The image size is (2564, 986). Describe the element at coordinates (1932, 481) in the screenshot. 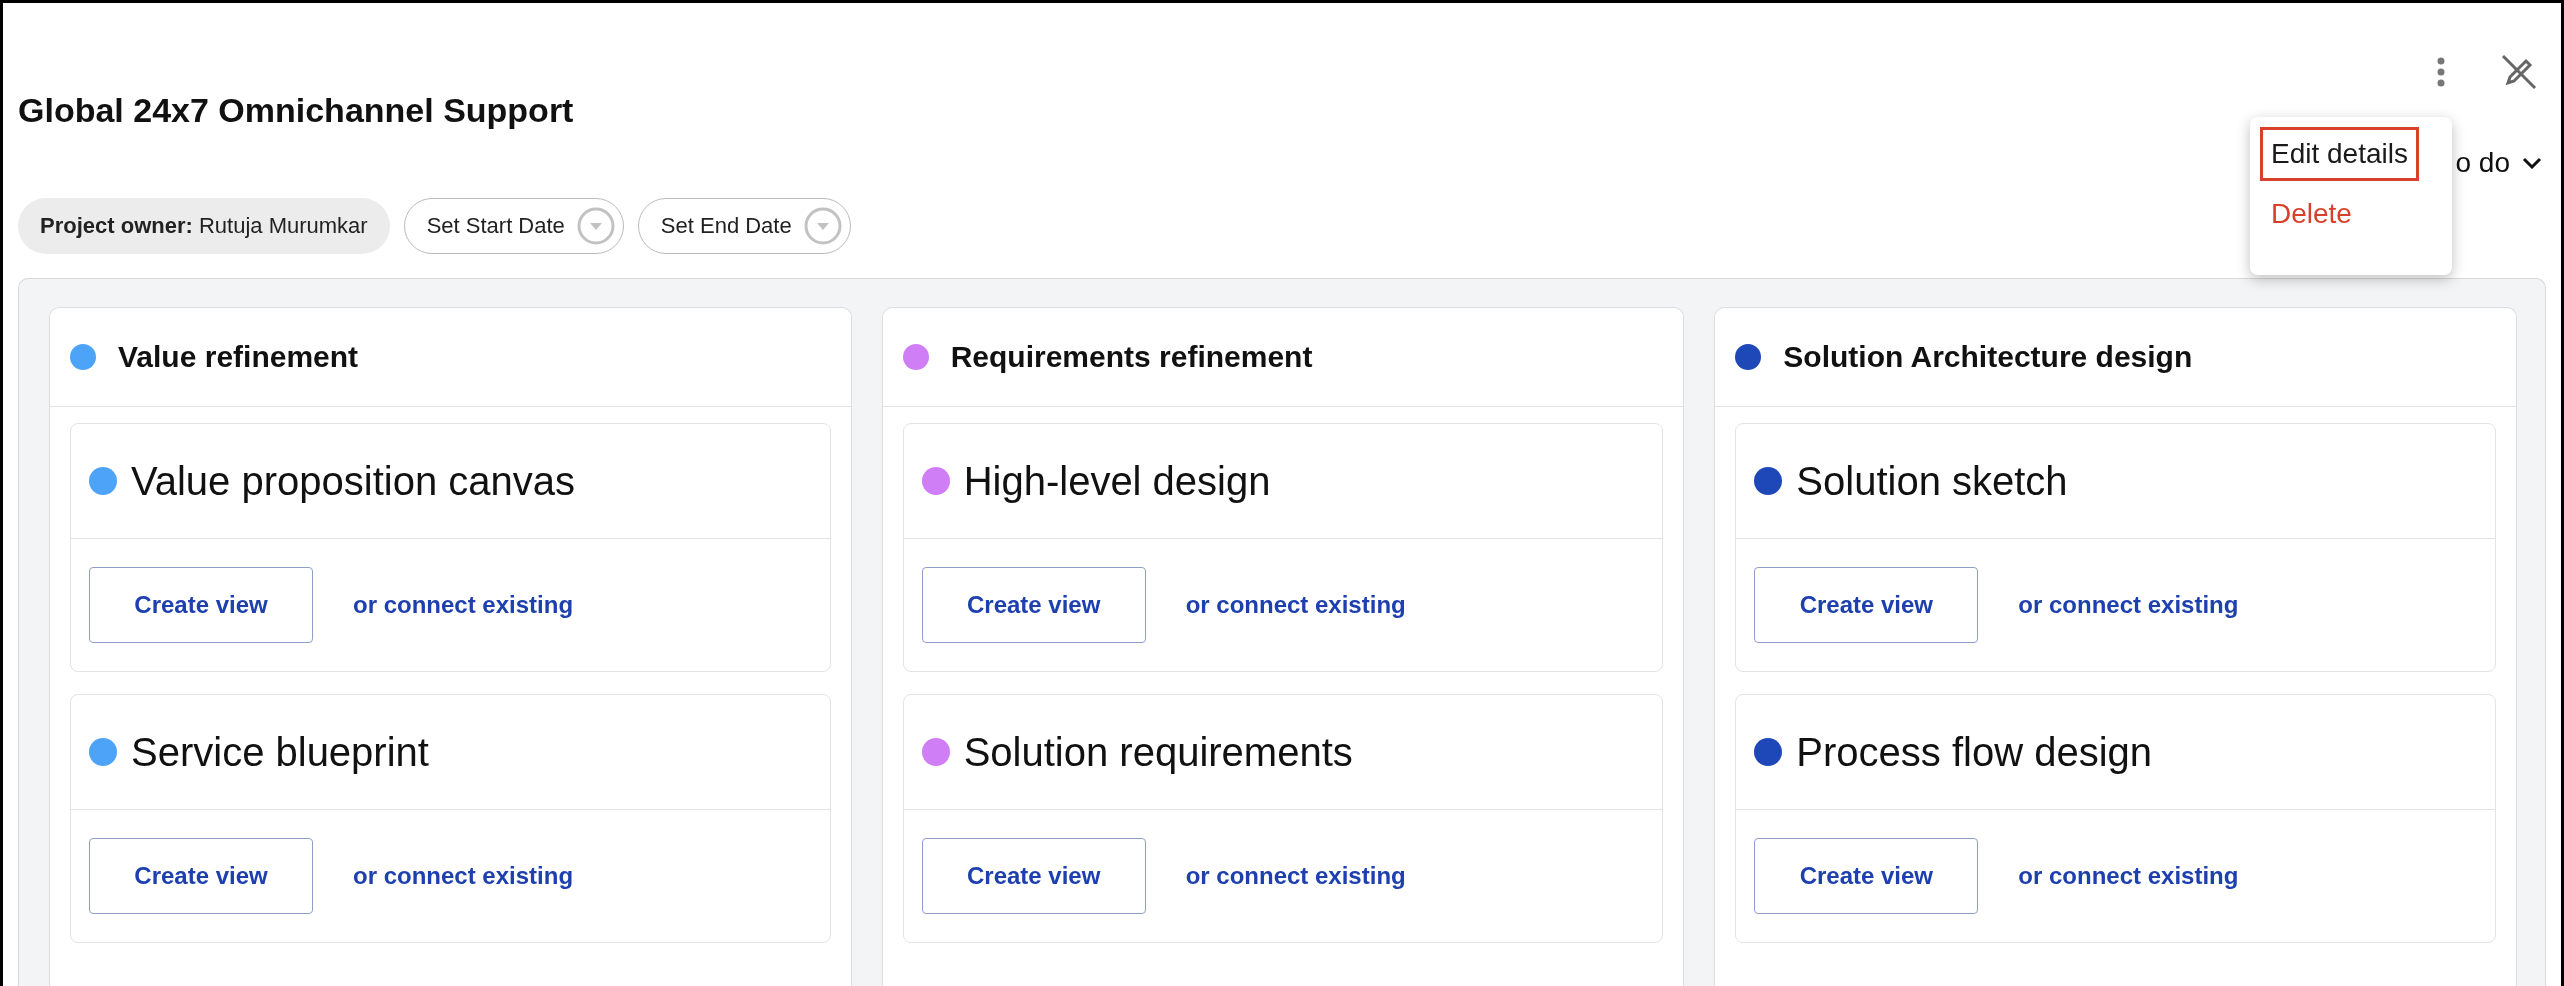

I see `card-title: Solution sketch` at that location.